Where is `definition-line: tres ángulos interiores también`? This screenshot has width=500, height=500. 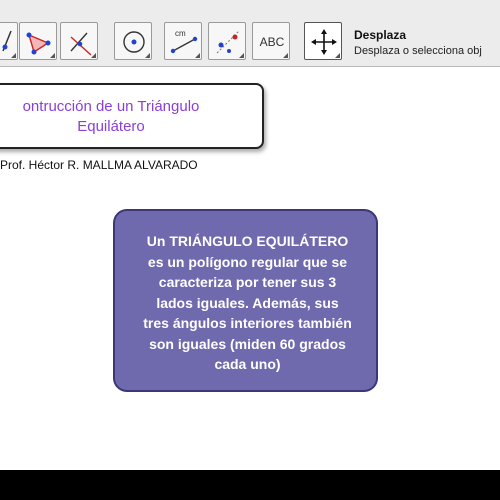
definition-line: tres ángulos interiores también is located at coordinates (247, 323).